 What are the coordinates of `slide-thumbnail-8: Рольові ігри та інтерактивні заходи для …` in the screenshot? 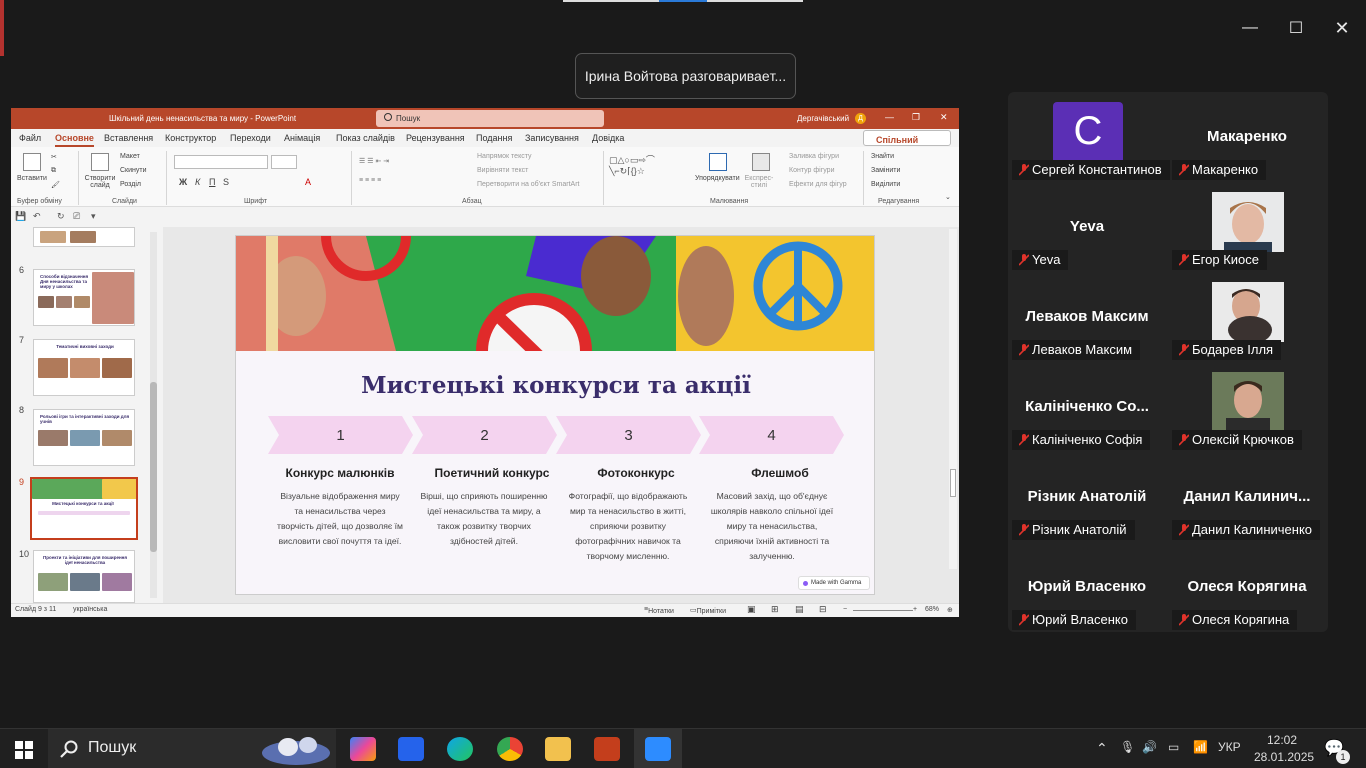 It's located at (84, 437).